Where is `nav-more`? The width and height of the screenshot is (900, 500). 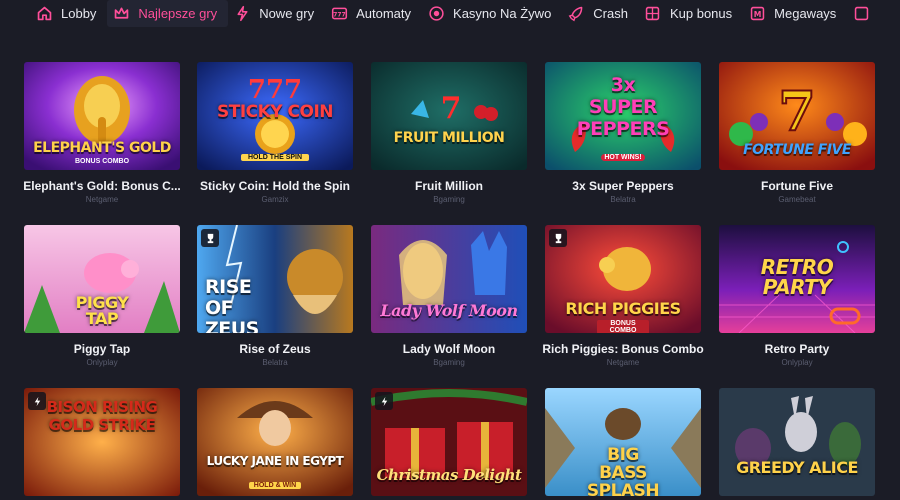
nav-more is located at coordinates (868, 13).